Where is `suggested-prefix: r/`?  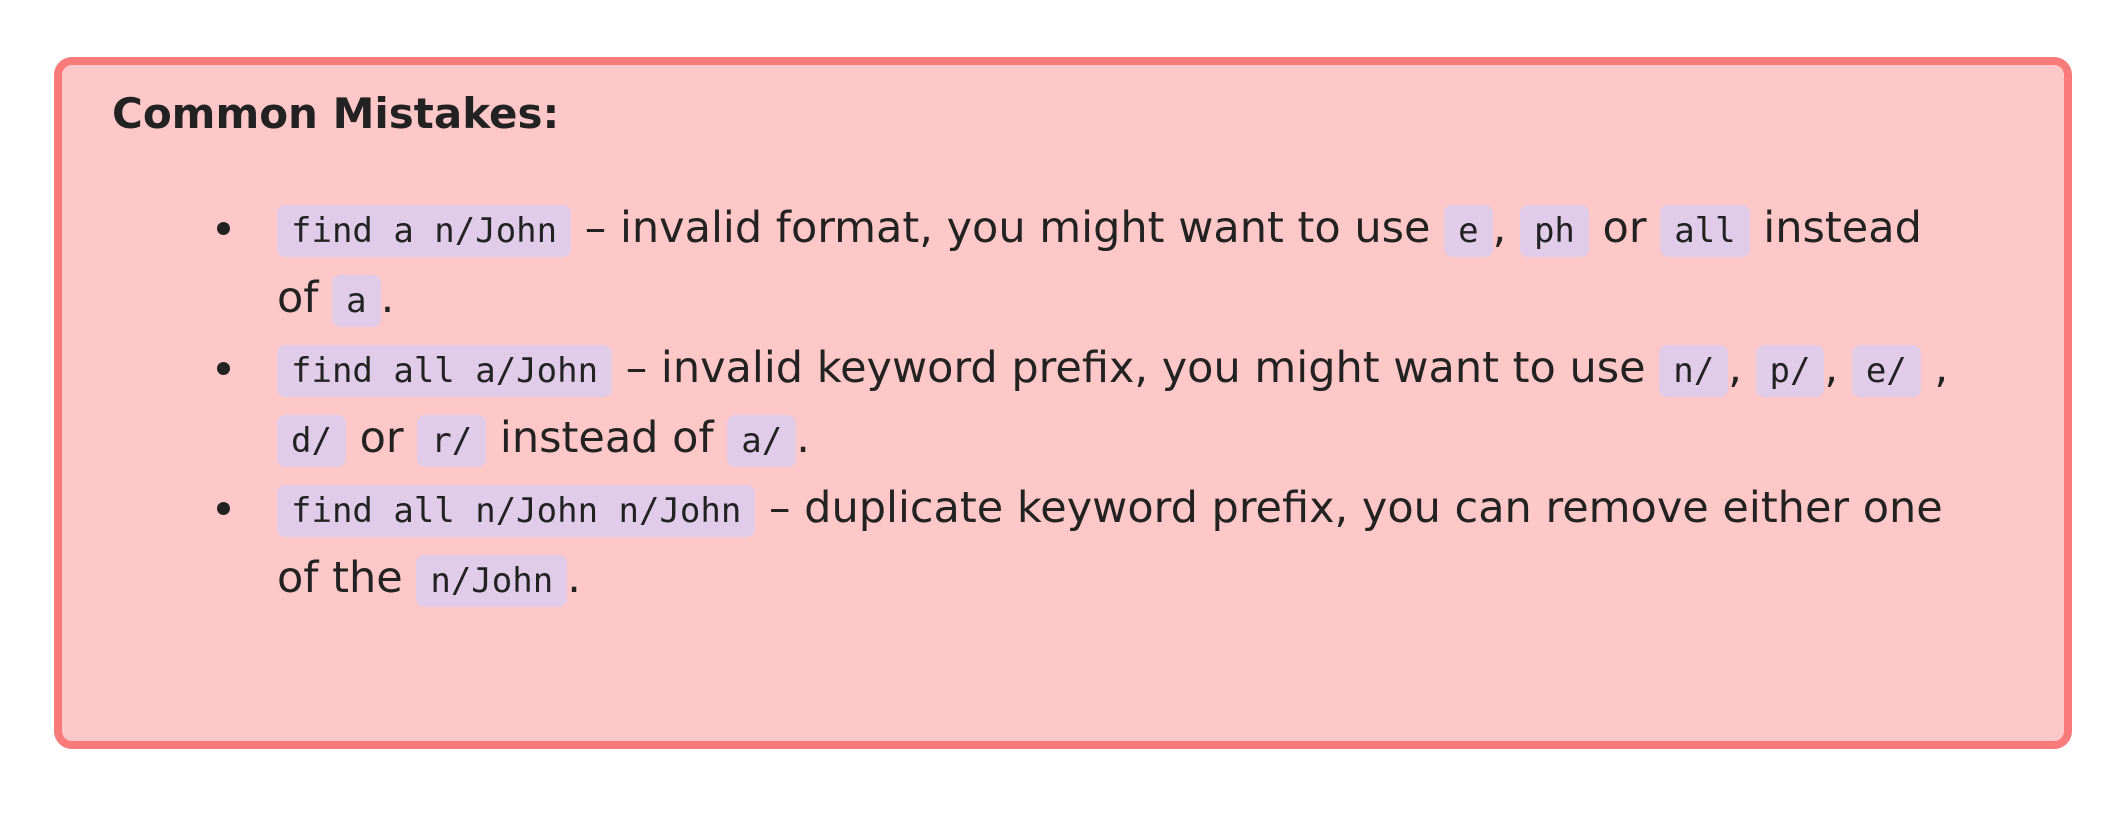 suggested-prefix: r/ is located at coordinates (452, 441).